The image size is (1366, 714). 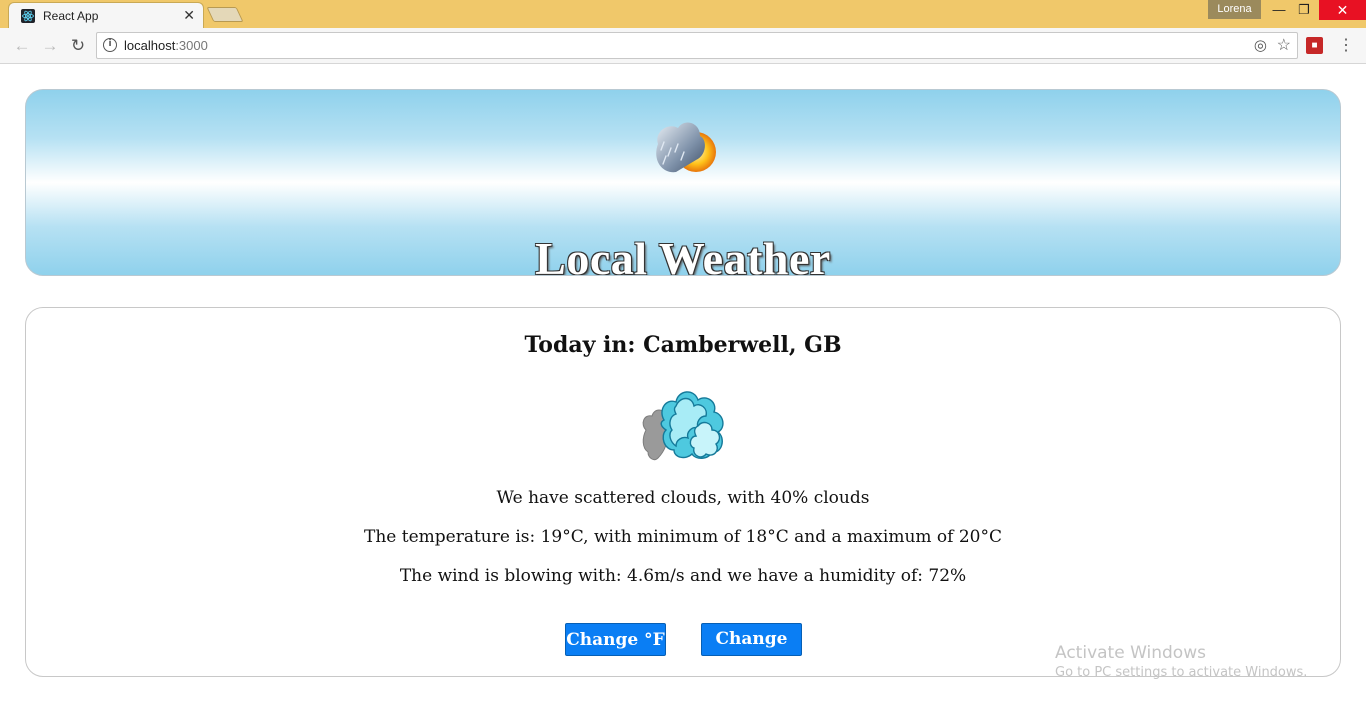 I want to click on extension-icon: ■, so click(x=1314, y=45).